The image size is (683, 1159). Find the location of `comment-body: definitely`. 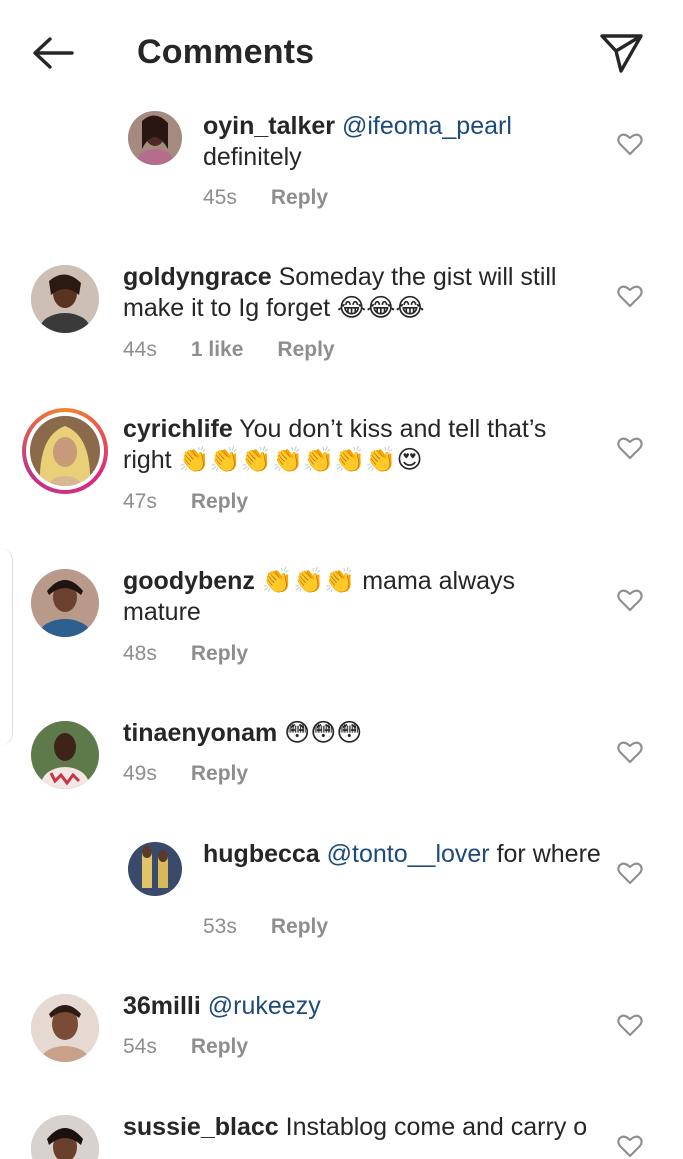

comment-body: definitely is located at coordinates (252, 157).